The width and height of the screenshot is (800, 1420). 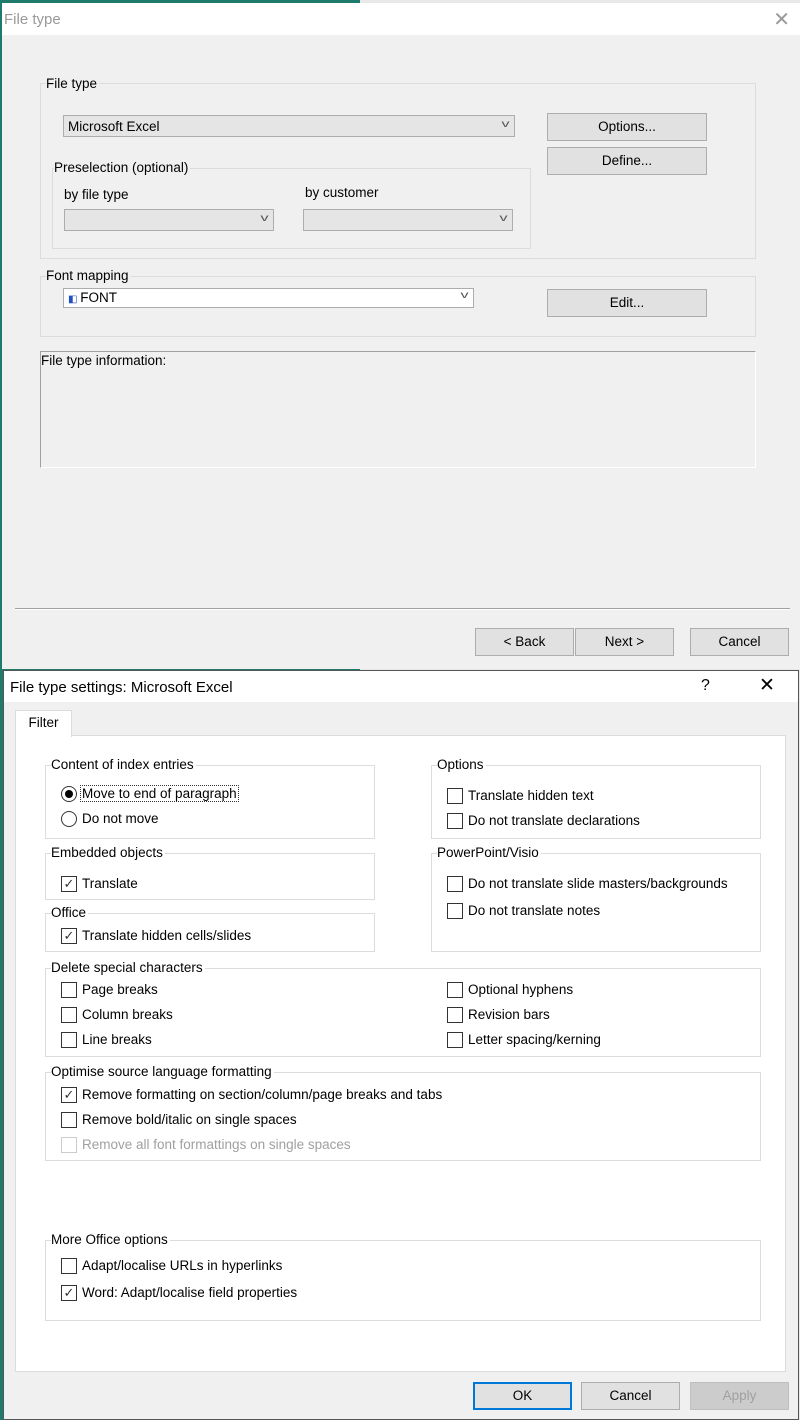 I want to click on checkbox-adapt-field-properties: ✓, so click(x=69, y=1293).